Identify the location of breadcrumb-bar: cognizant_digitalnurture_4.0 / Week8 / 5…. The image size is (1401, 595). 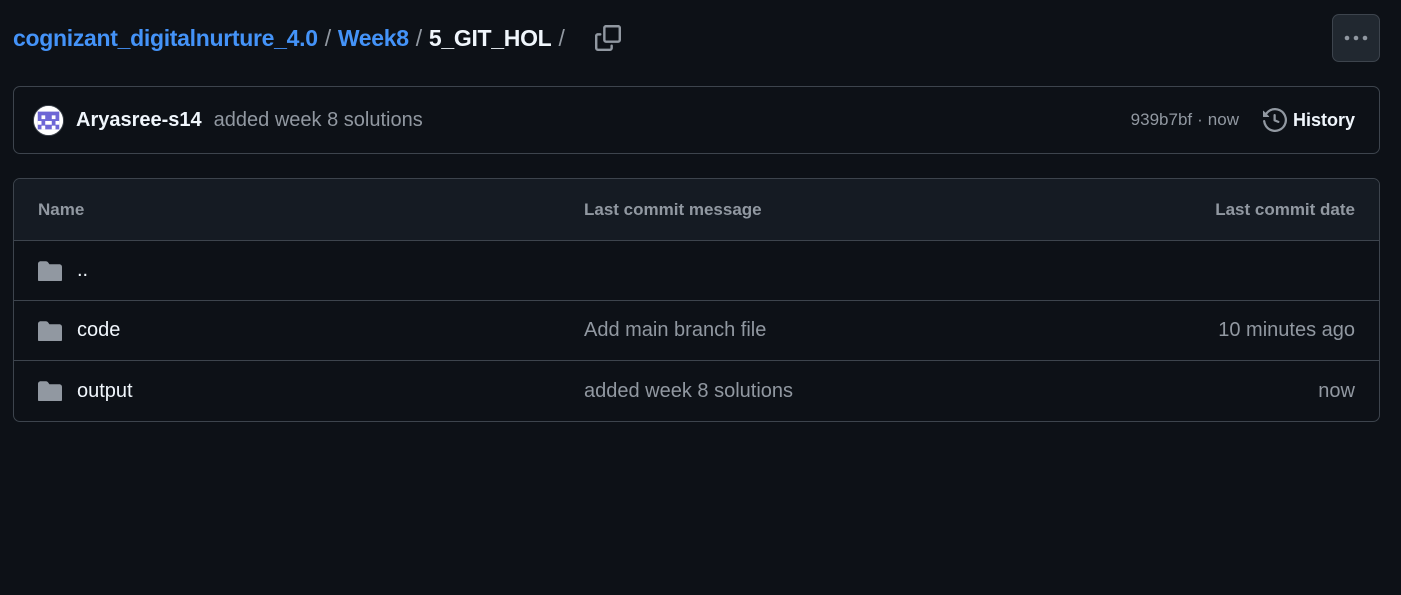
(696, 38).